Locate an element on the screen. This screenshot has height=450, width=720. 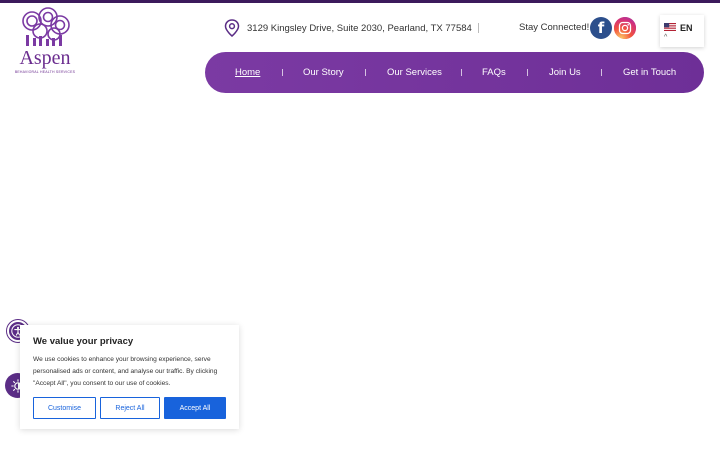
nav-item-our-services: Our Services is located at coordinates (414, 72).